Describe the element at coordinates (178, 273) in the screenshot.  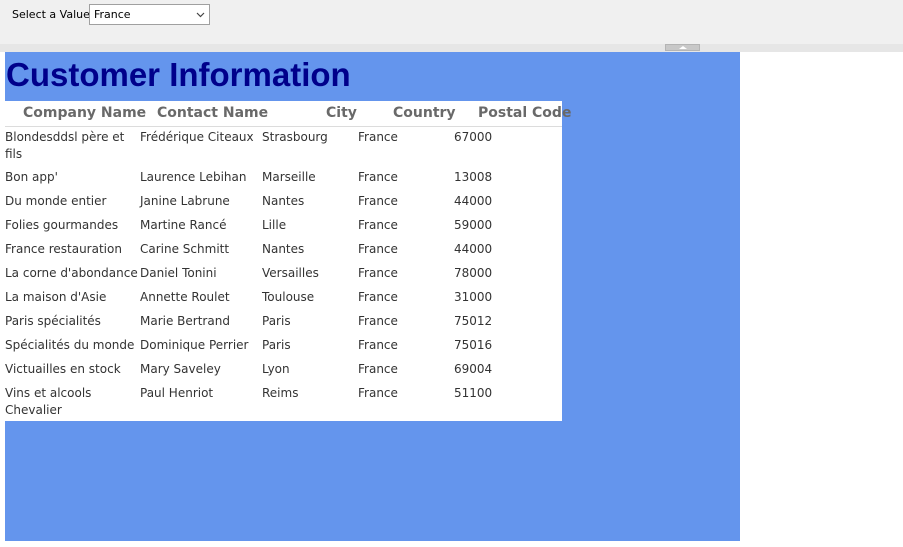
I see `cell-contact-name: Daniel Tonini` at that location.